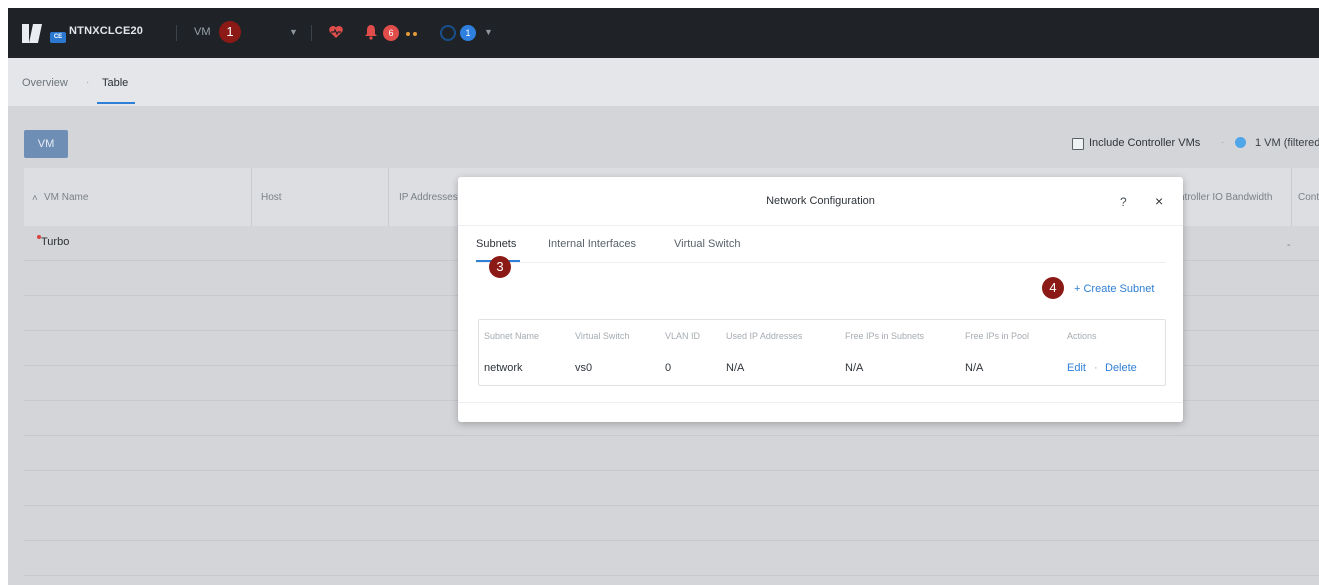  Describe the element at coordinates (336, 32) in the screenshot. I see `health-heart-icon` at that location.